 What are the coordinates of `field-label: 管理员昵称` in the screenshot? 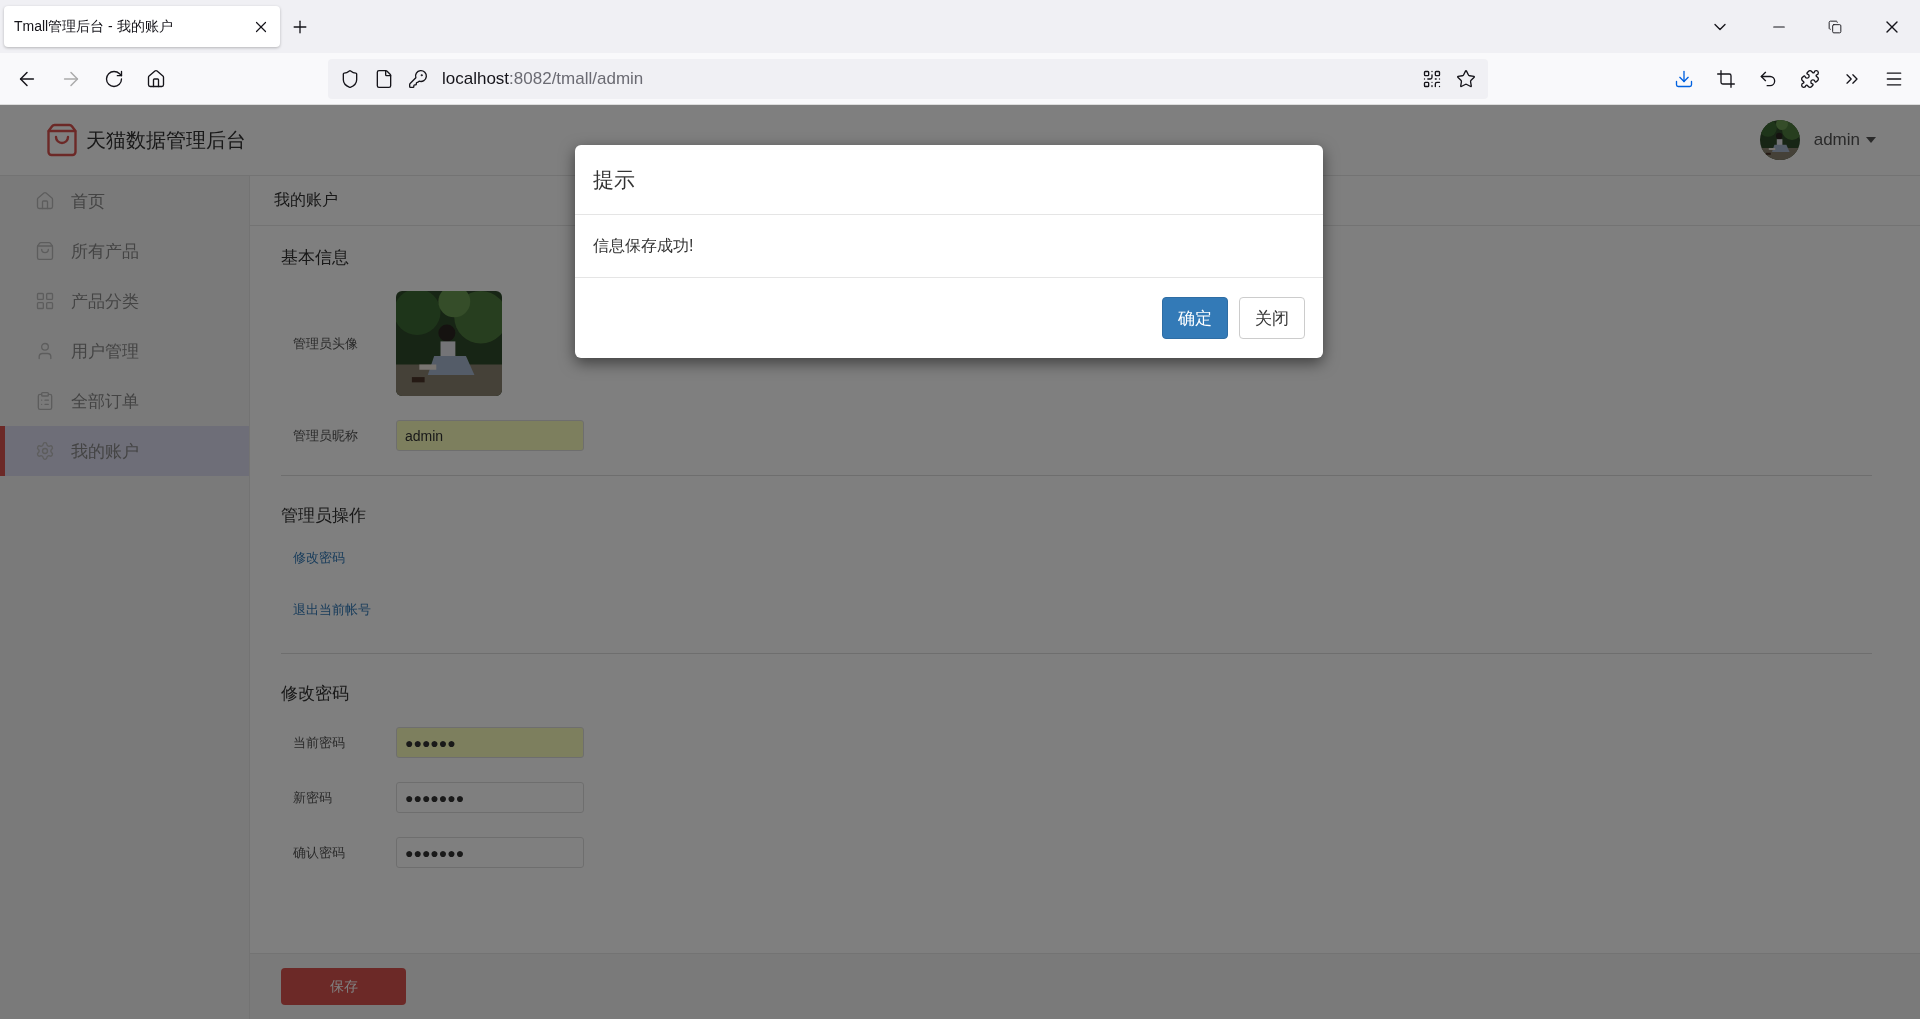 It's located at (326, 435).